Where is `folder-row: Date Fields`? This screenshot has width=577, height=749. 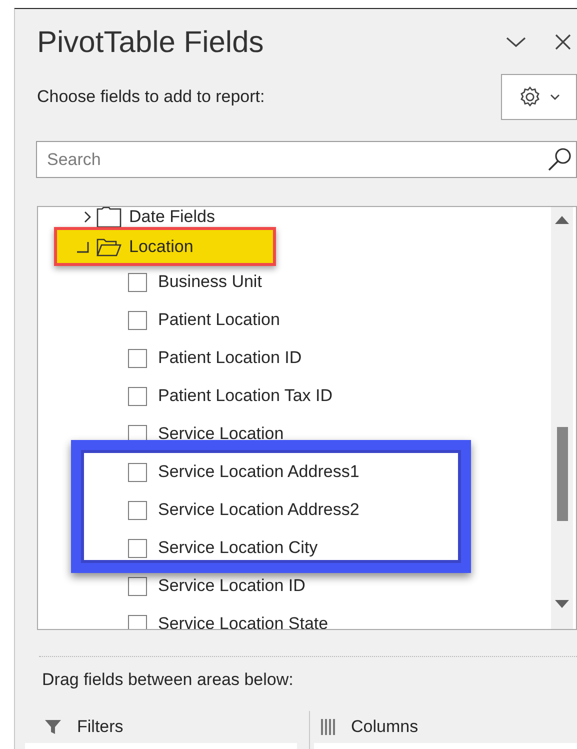
folder-row: Date Fields is located at coordinates (144, 217).